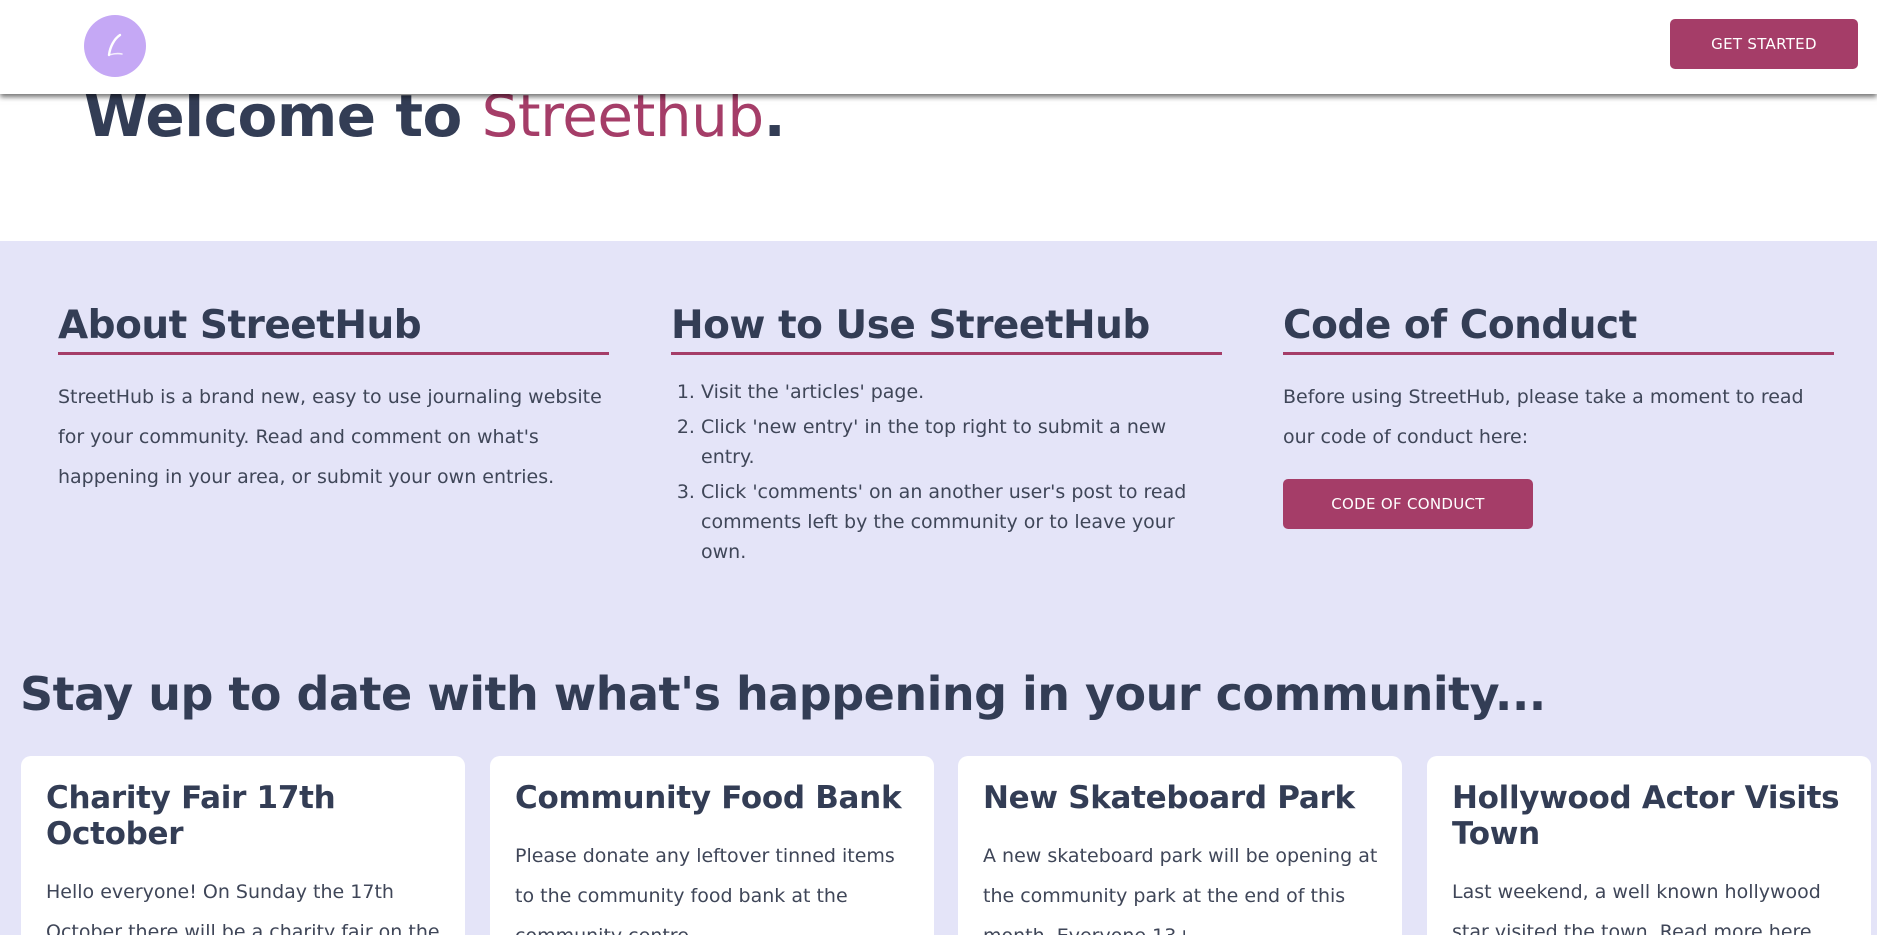 The height and width of the screenshot is (935, 1877). Describe the element at coordinates (961, 392) in the screenshot. I see `how-to-step: Visit the 'articles' page.` at that location.